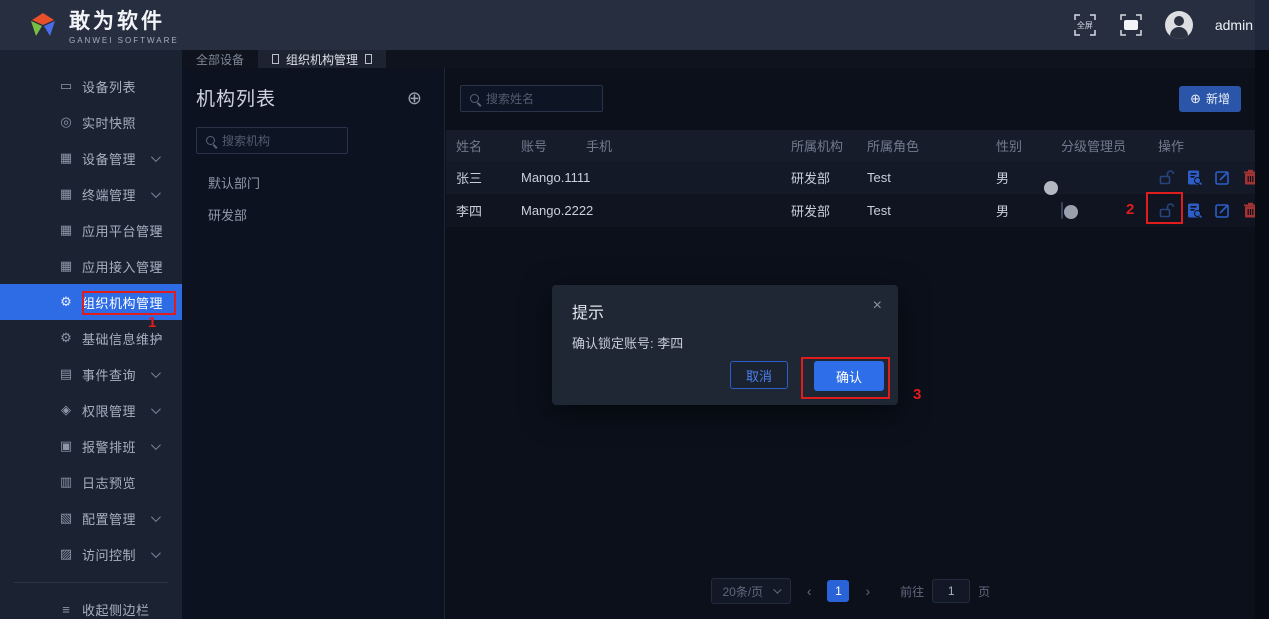 This screenshot has height=619, width=1269. Describe the element at coordinates (469, 211) in the screenshot. I see `cell-name: 李四` at that location.